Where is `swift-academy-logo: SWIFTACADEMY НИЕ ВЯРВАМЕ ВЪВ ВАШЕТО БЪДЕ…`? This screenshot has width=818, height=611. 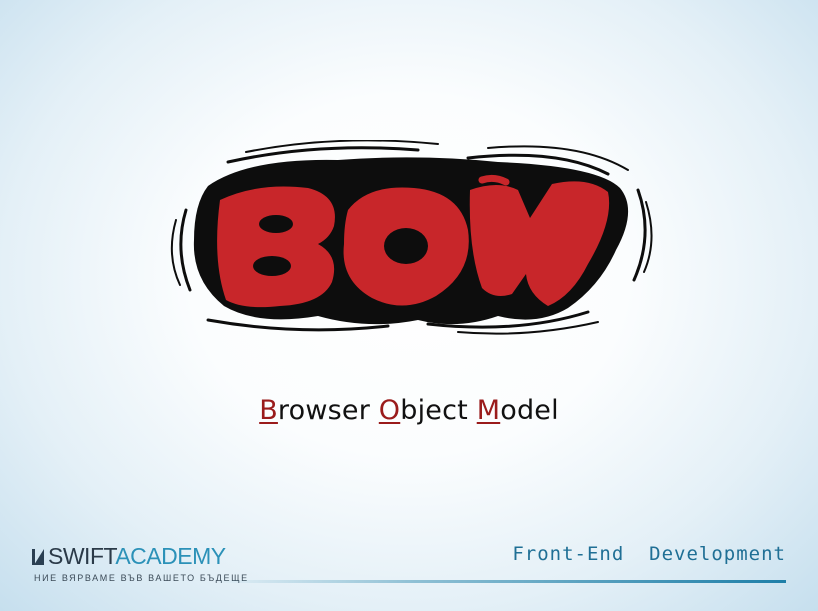
swift-academy-logo: SWIFTACADEMY НИЕ ВЯРВАМЕ ВЪВ ВАШЕТО БЪДЕ… is located at coordinates (139, 566).